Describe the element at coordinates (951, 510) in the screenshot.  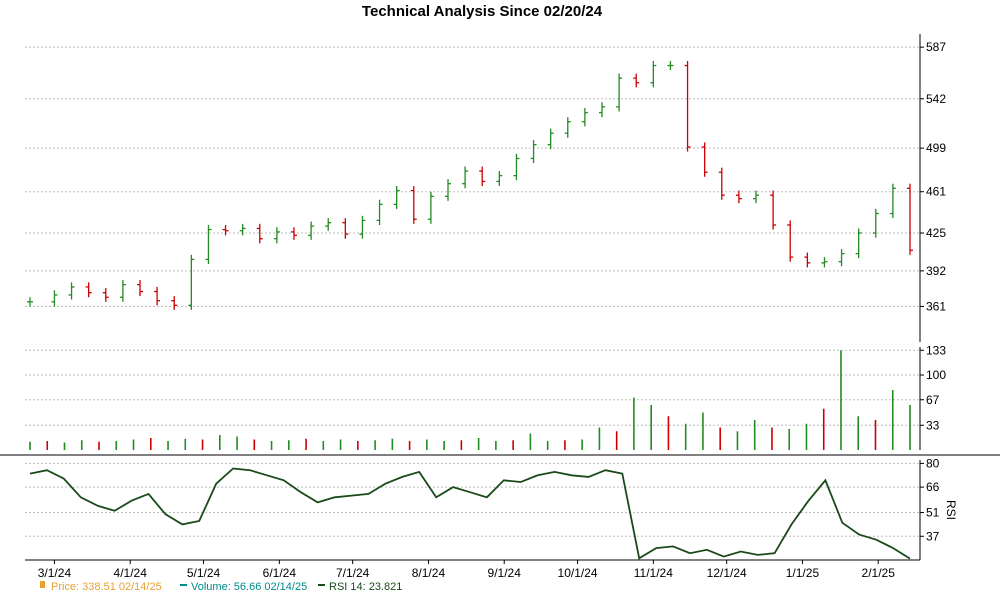
I see `rsi-axis-label: RSI` at that location.